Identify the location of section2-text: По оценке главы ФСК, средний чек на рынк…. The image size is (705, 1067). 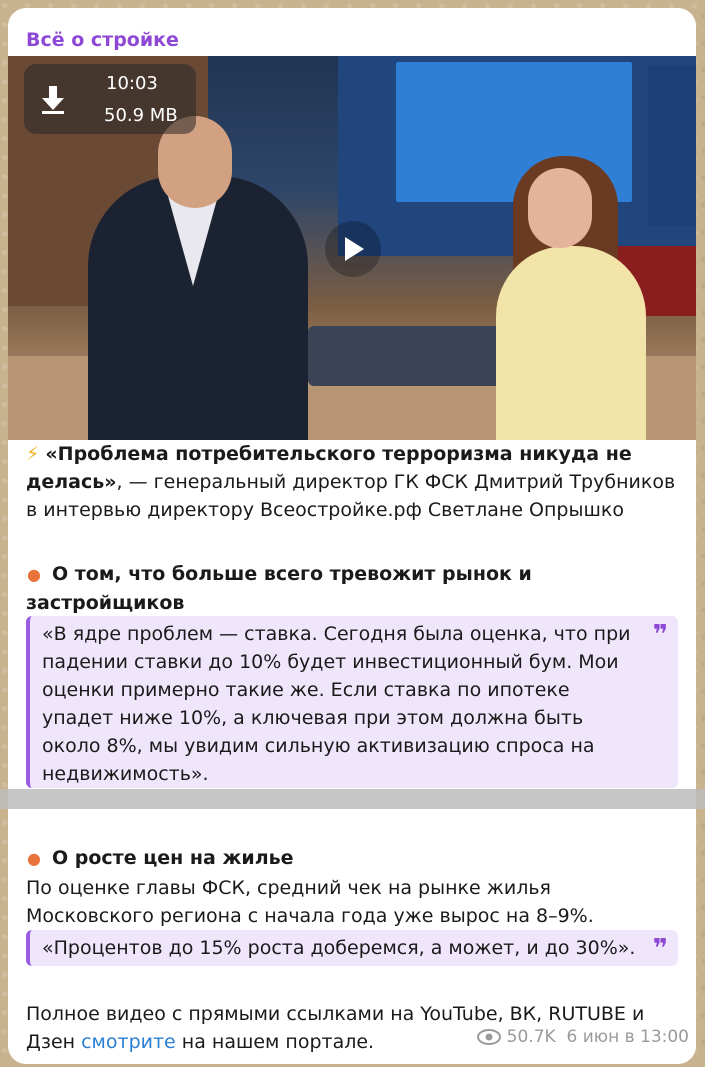
(310, 902).